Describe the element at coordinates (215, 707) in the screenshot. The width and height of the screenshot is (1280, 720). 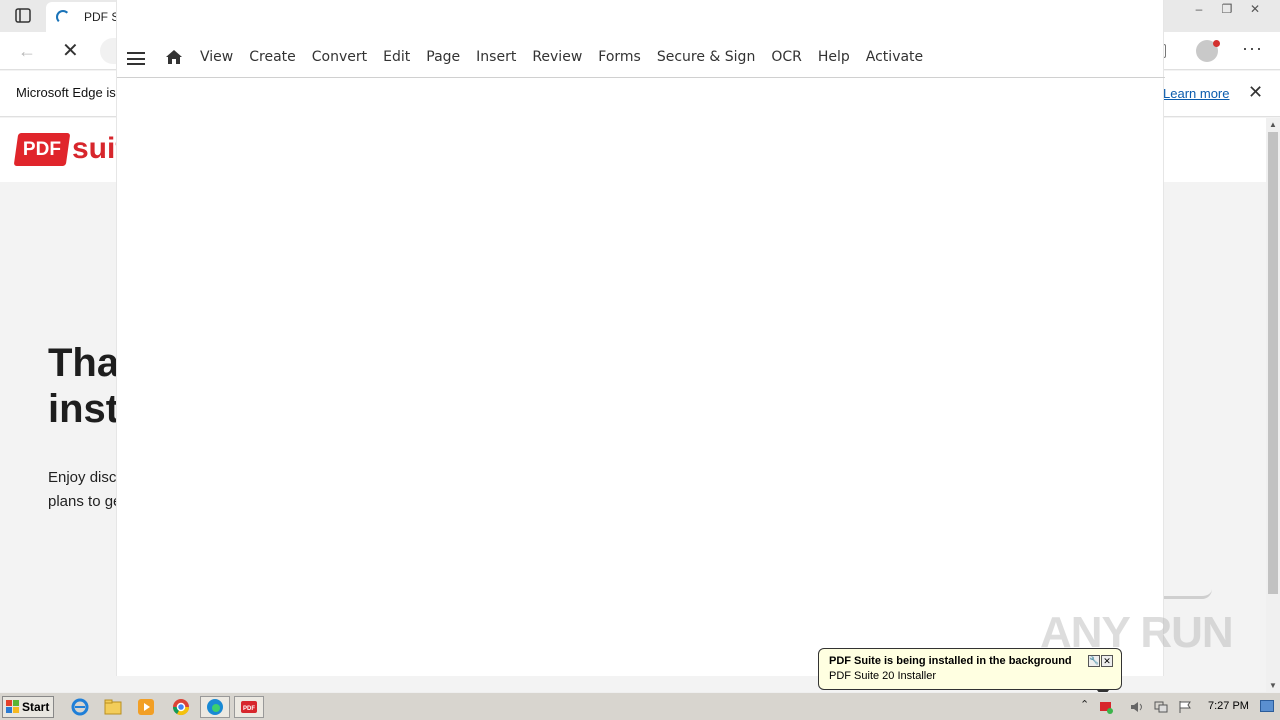
I see `taskbar-edge-button` at that location.